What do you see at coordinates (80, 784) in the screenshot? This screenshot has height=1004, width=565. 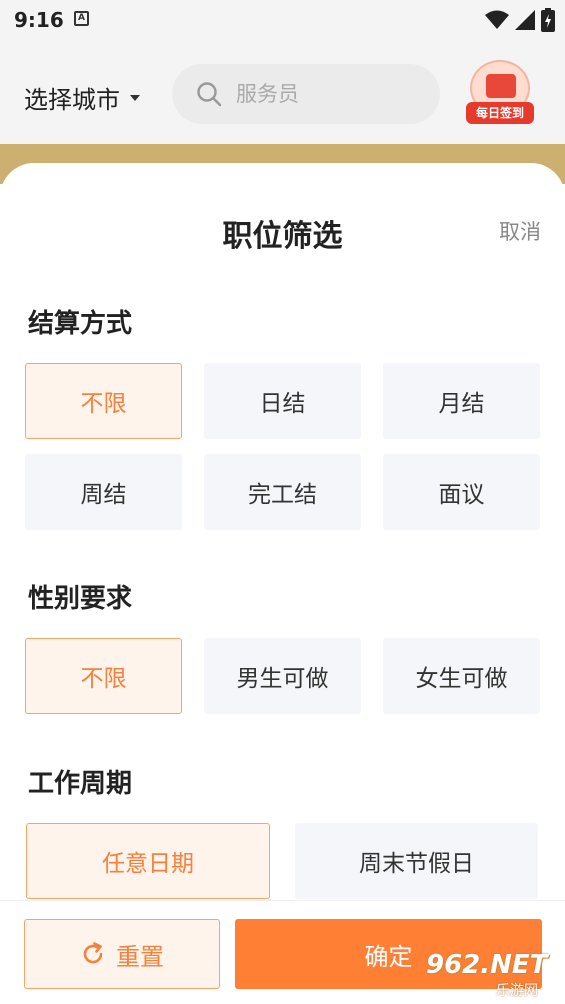 I see `section-title-work-period: 工作周期` at bounding box center [80, 784].